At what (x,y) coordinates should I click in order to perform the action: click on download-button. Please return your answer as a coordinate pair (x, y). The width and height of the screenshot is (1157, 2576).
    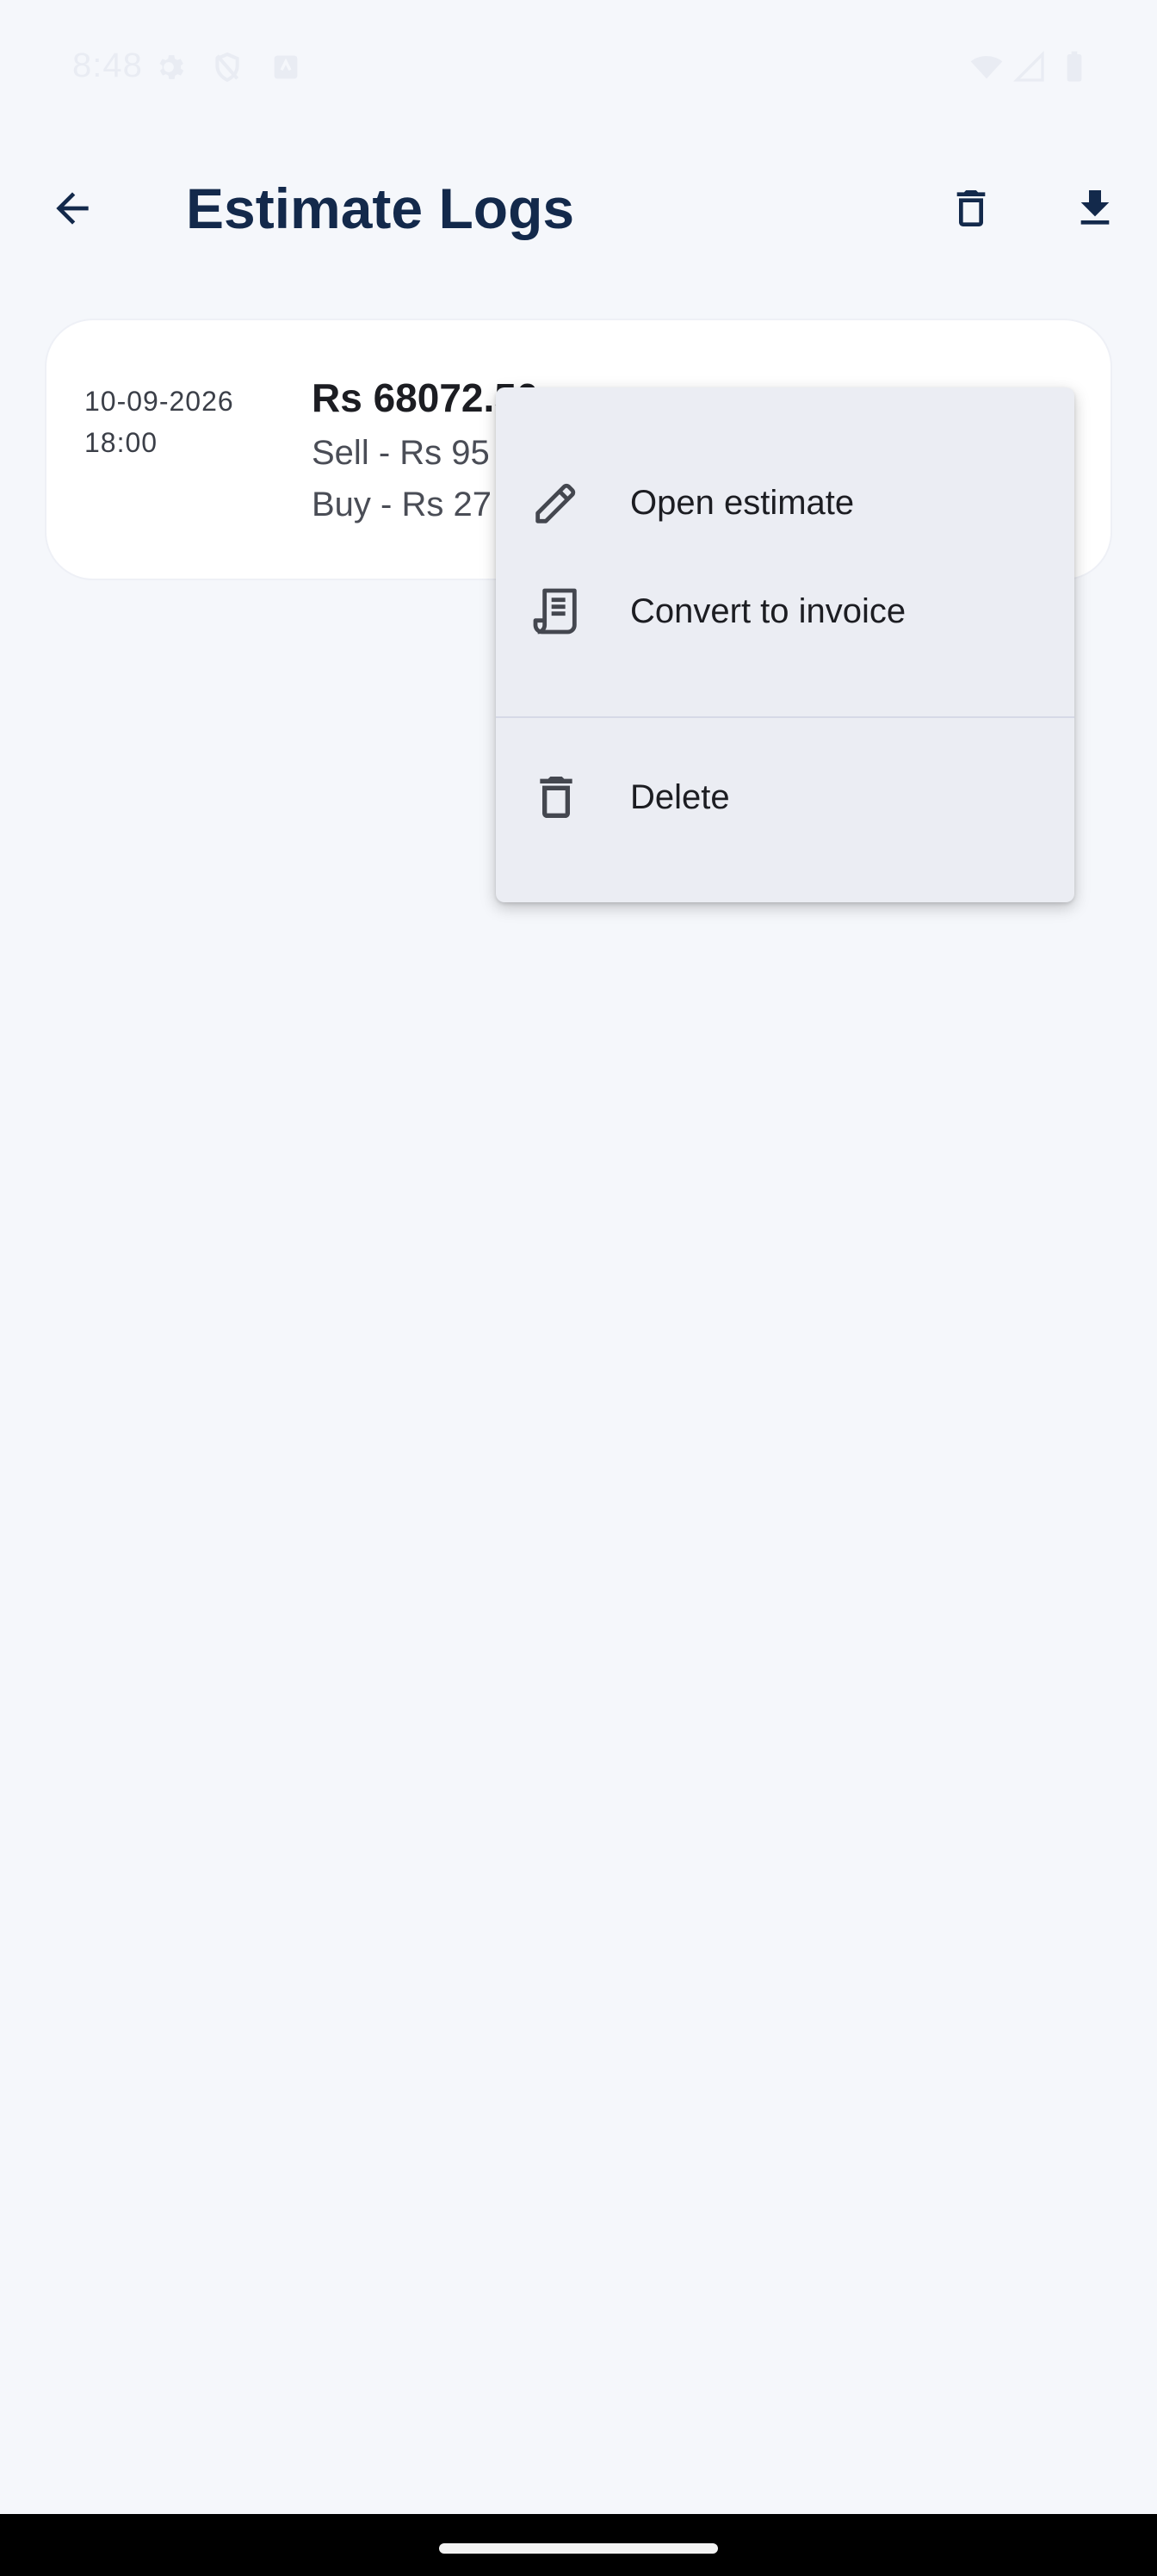
    Looking at the image, I should click on (1095, 208).